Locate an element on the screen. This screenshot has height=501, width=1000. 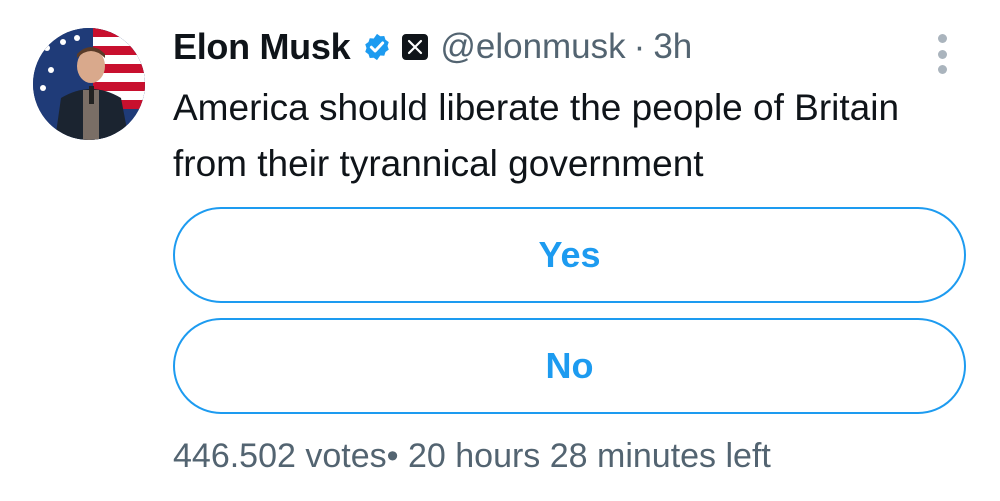
poll-time-left: 20 hours 28 minutes left is located at coordinates (589, 456).